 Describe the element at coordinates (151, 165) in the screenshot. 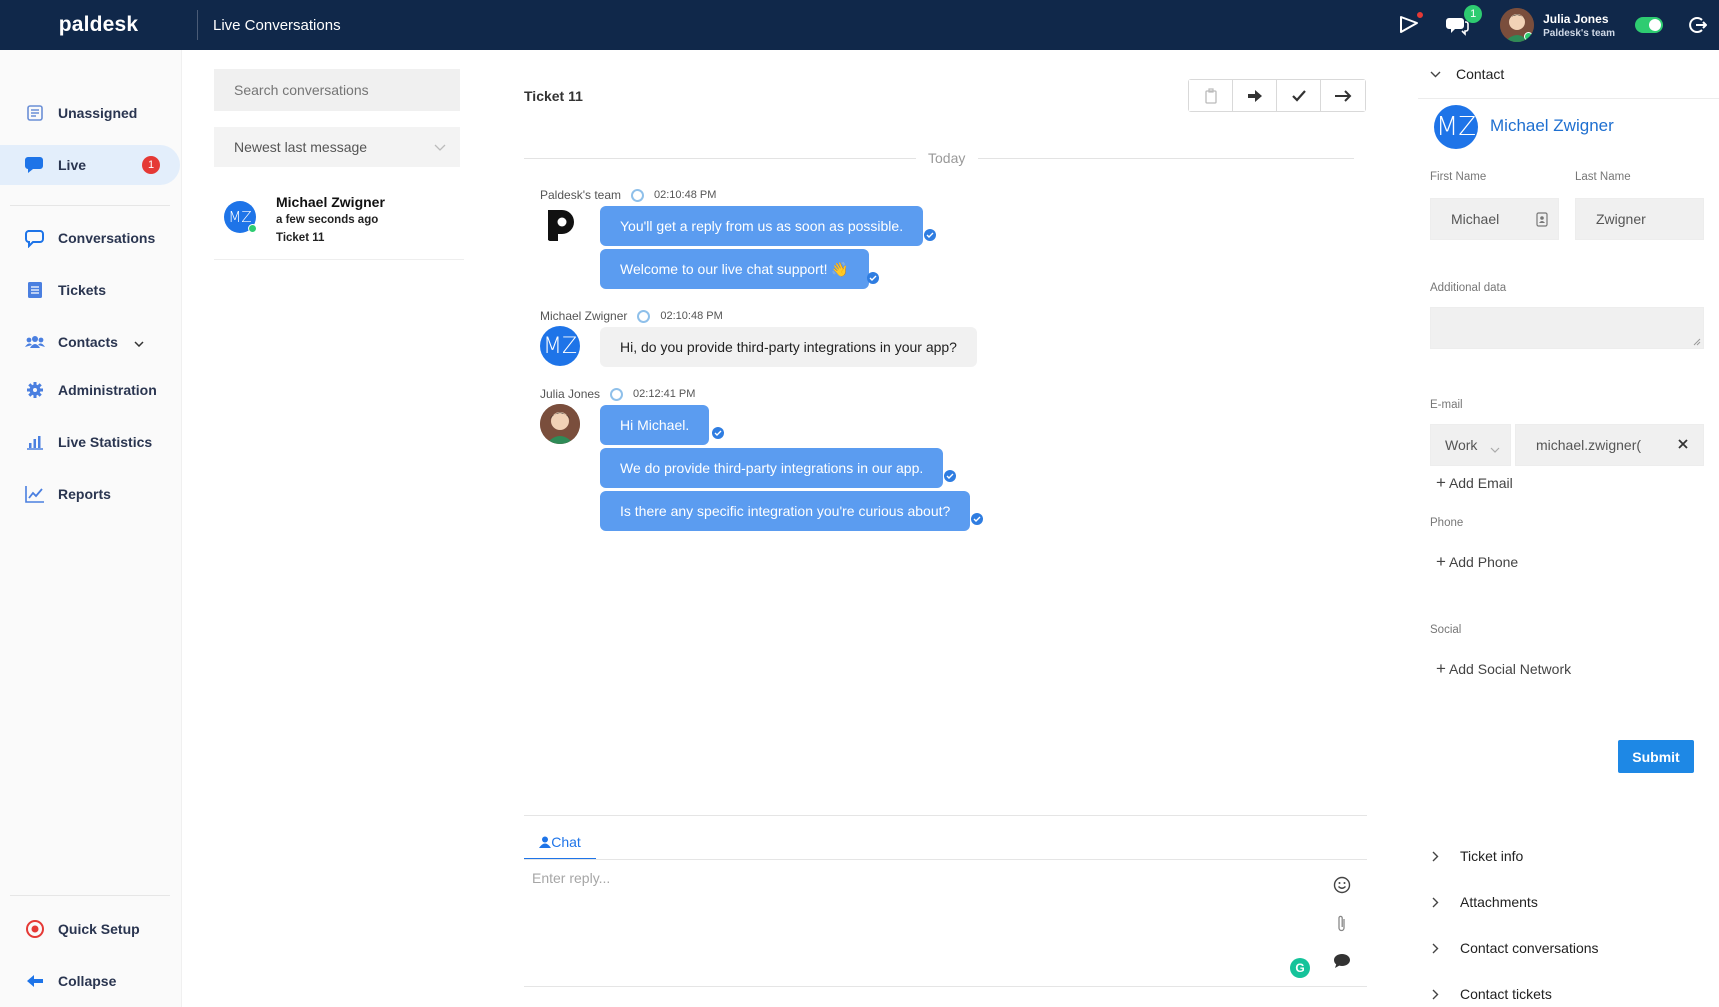

I see `live-badge: 1` at that location.